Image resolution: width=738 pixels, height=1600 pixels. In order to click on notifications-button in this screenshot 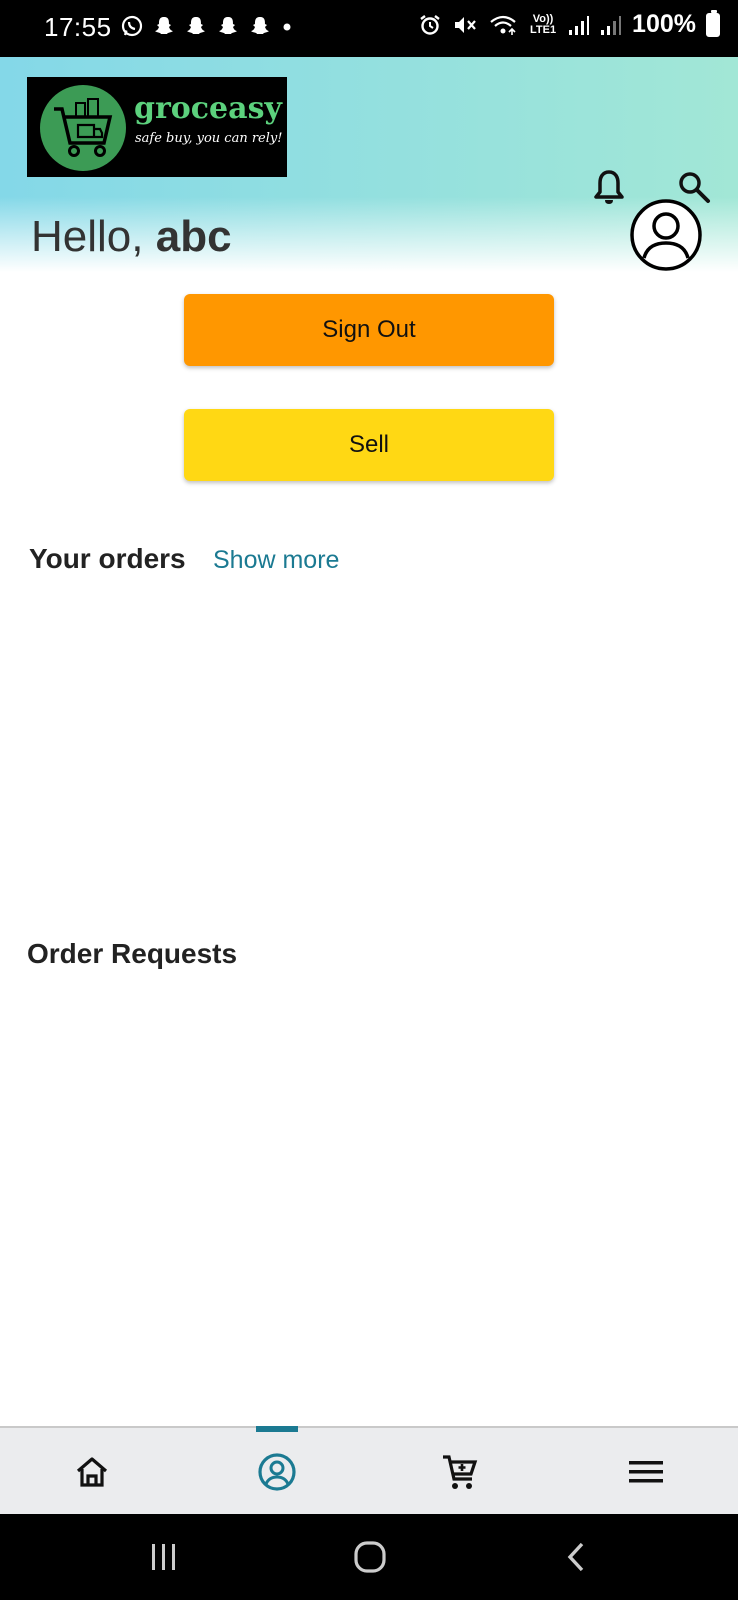, I will do `click(609, 187)`.